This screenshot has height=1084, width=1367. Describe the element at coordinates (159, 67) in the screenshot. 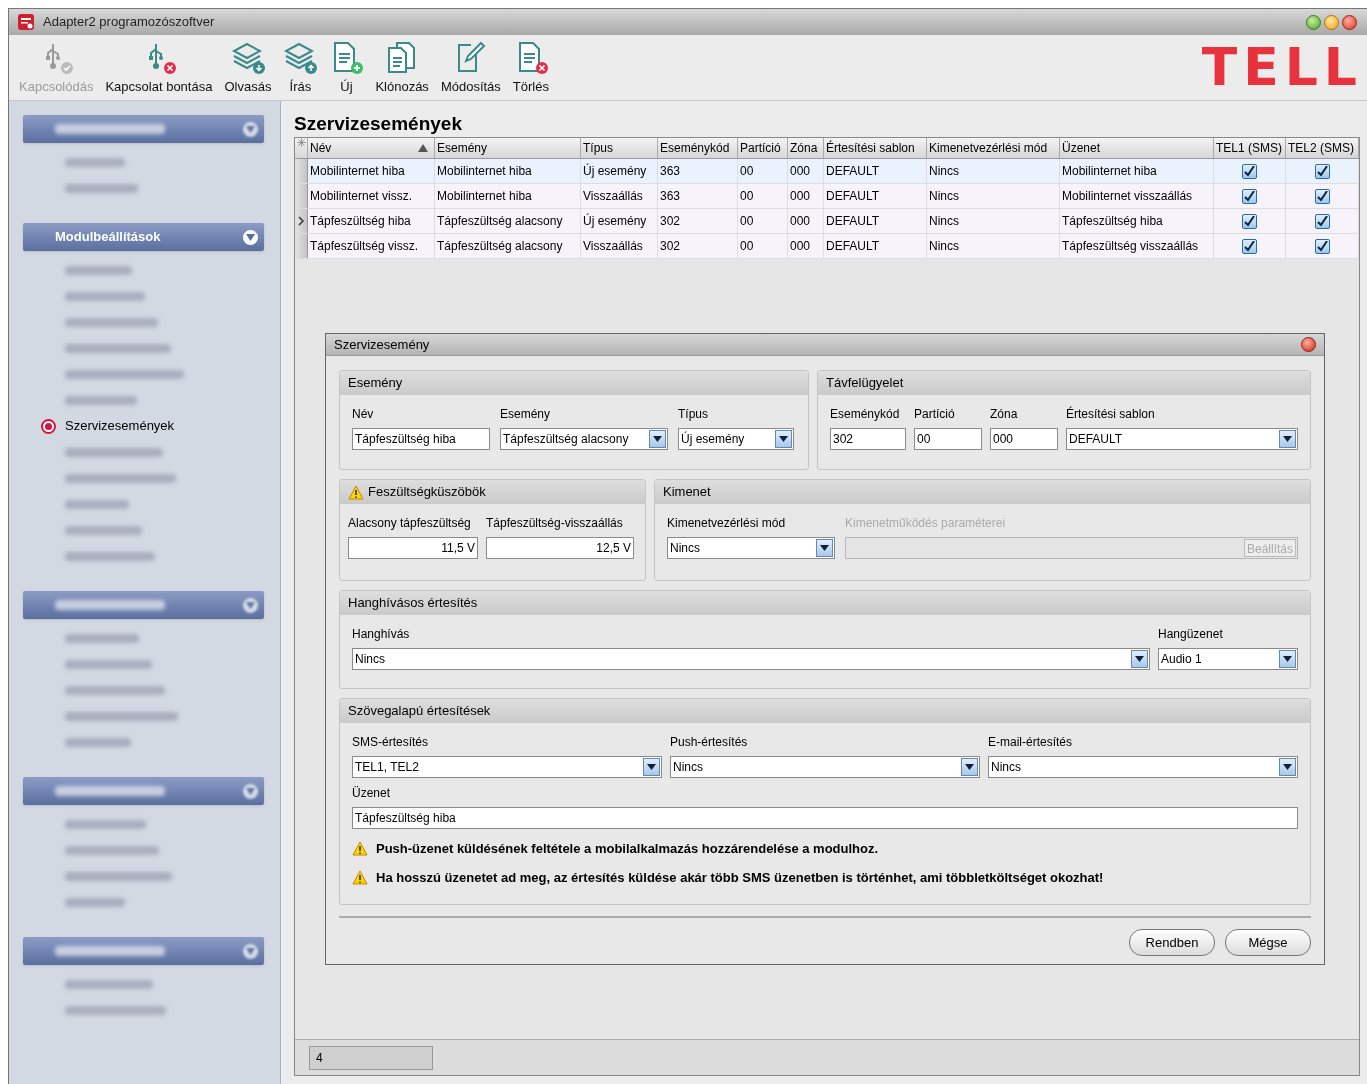

I see `toolbar-button: Kapcsolat bontása` at that location.